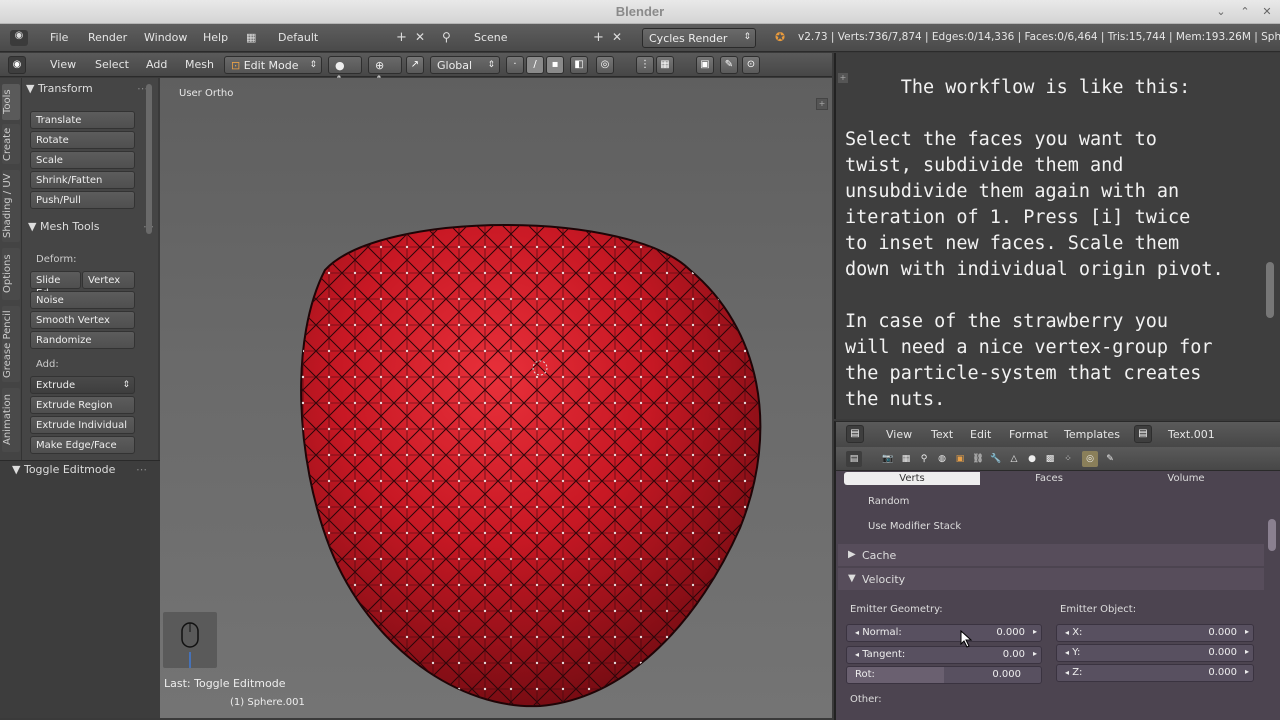  I want to click on tab-create: Create, so click(11, 144).